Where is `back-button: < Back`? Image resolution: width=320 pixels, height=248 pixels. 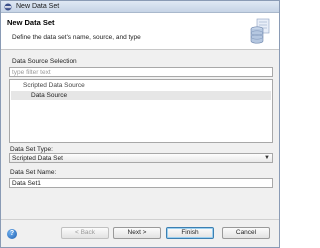 back-button: < Back is located at coordinates (85, 233).